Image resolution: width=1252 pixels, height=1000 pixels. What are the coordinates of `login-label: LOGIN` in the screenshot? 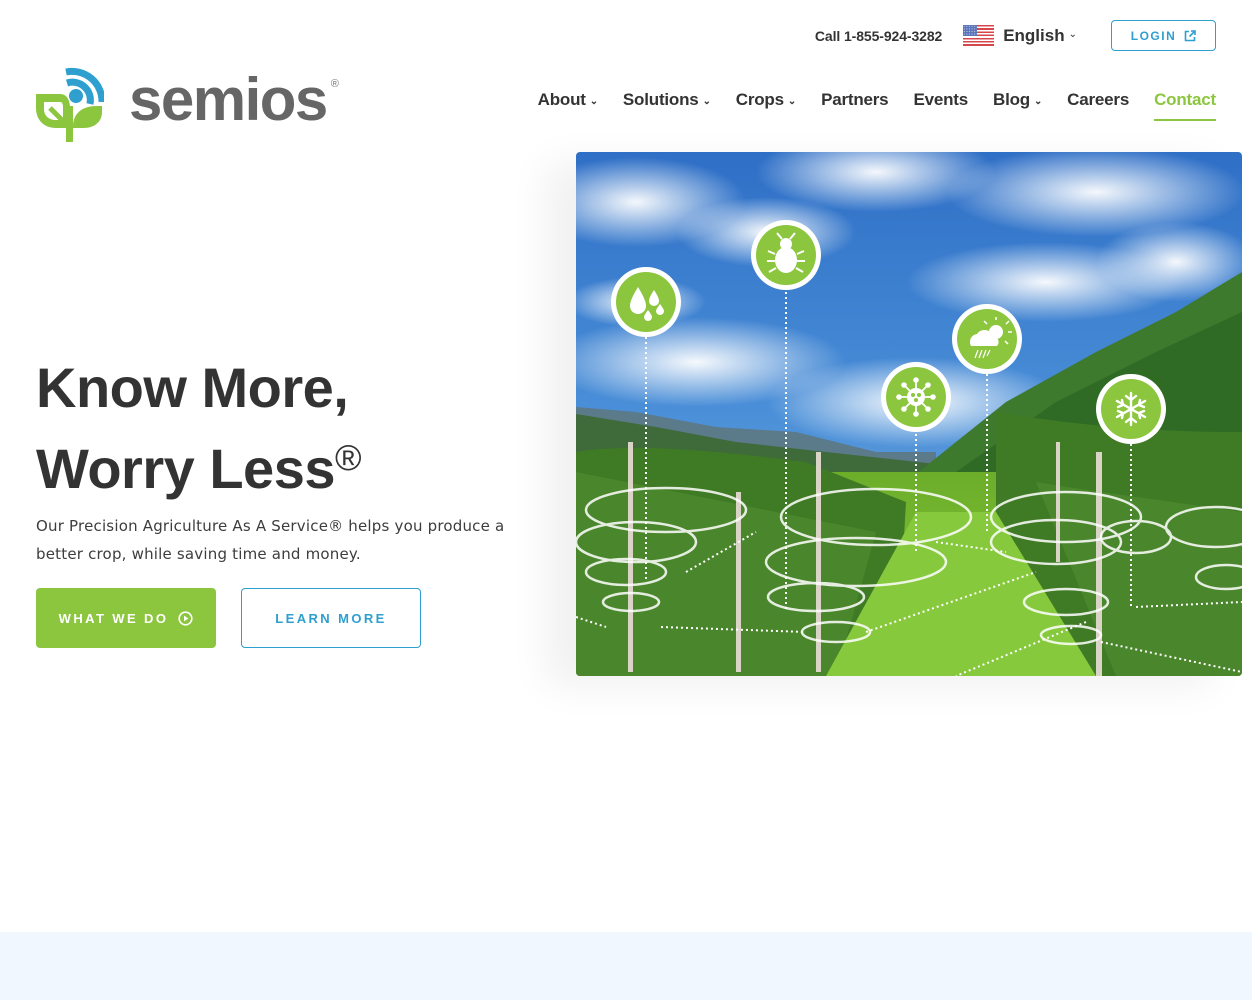 It's located at (1153, 35).